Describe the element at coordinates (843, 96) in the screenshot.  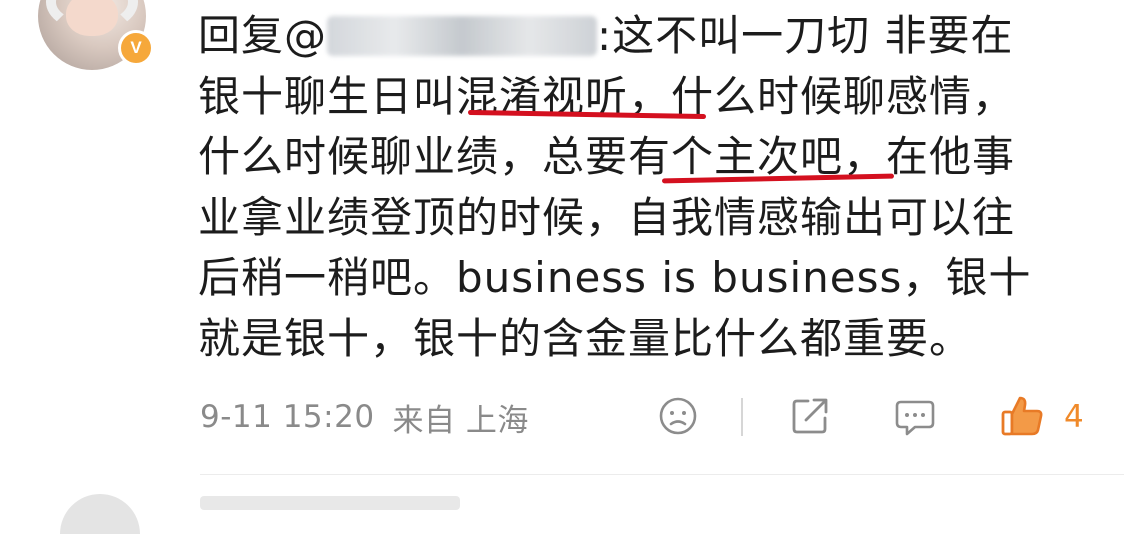
I see `comment-line-2b: 什么时候聊感情，` at that location.